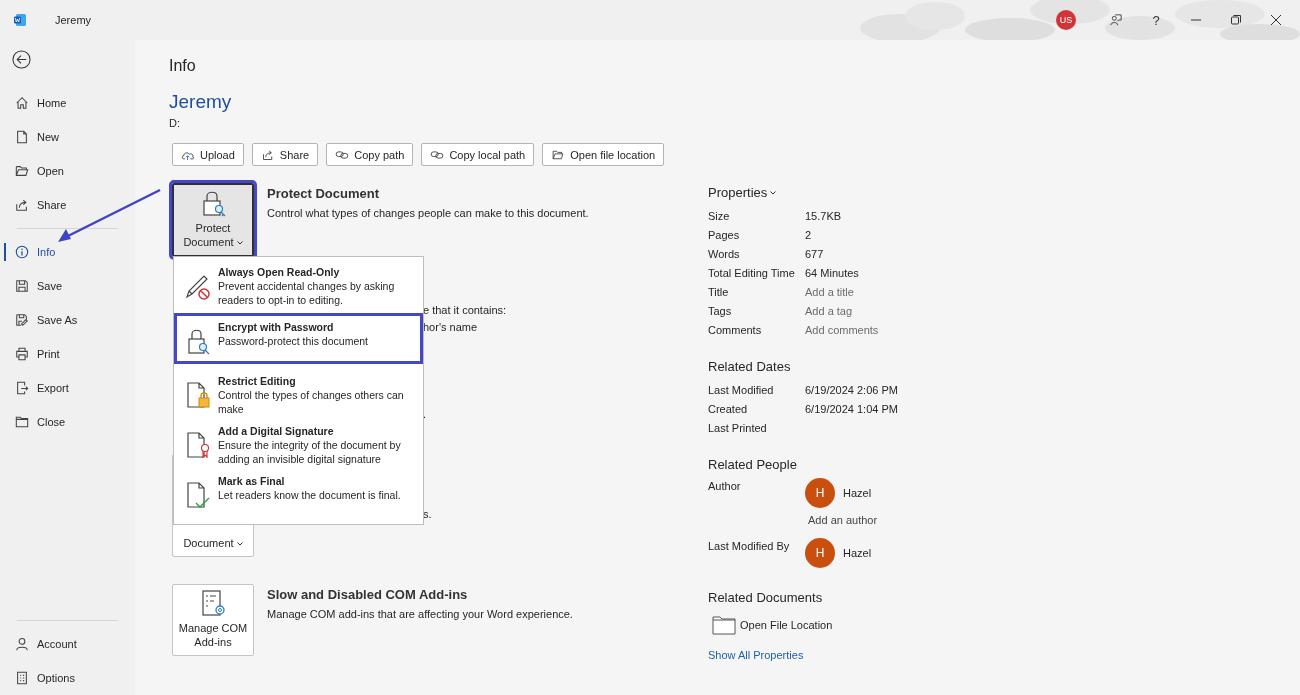 This screenshot has width=1300, height=695. I want to click on section-title: Protect Document, so click(323, 193).